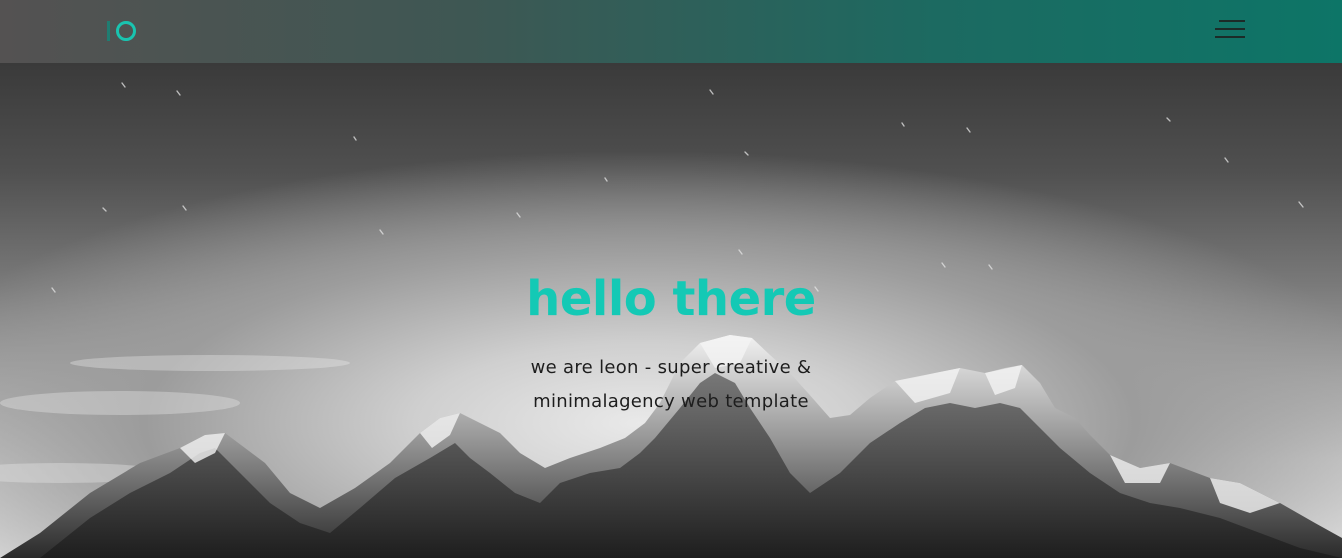 This screenshot has height=558, width=1342. I want to click on logo-ring, so click(126, 31).